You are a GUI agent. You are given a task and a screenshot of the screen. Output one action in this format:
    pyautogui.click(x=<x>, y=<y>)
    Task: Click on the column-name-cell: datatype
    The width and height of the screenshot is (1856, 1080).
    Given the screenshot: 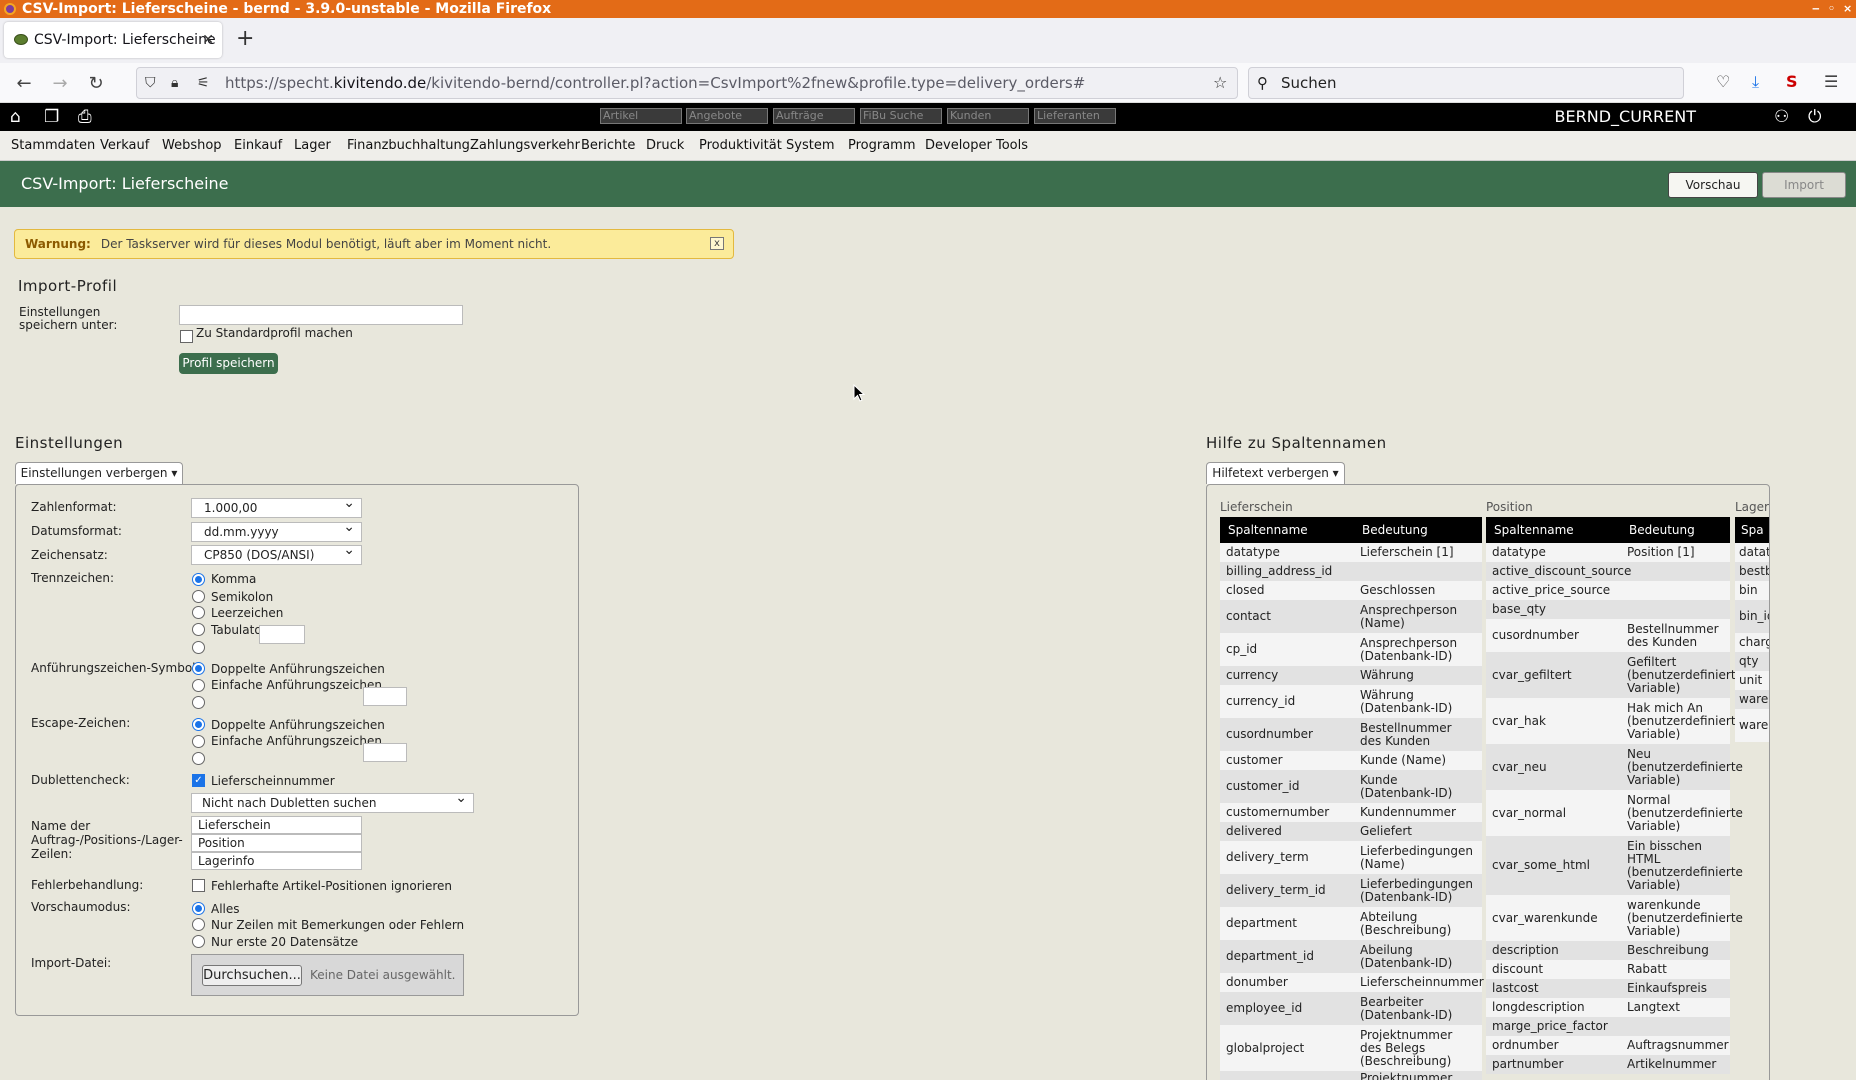 What is the action you would take?
    pyautogui.click(x=1553, y=552)
    